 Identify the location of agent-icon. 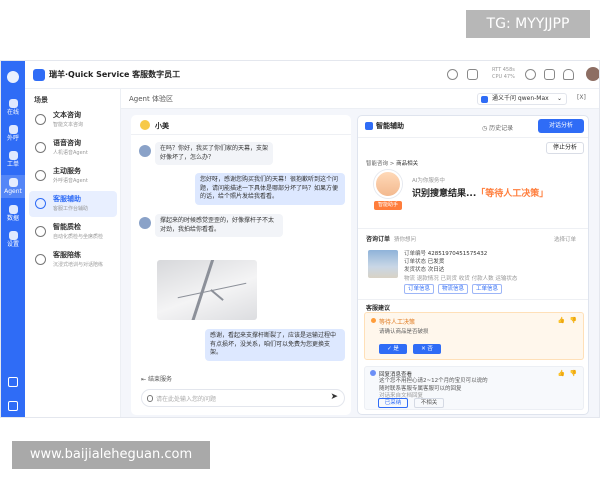
(13, 182).